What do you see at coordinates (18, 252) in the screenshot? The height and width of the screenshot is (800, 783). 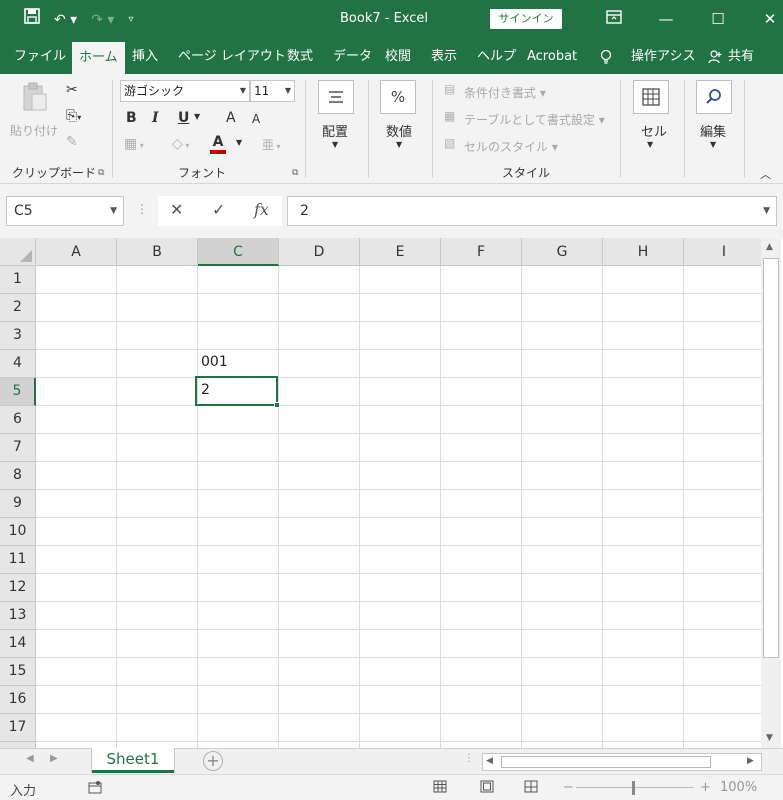 I see `select-all-button` at bounding box center [18, 252].